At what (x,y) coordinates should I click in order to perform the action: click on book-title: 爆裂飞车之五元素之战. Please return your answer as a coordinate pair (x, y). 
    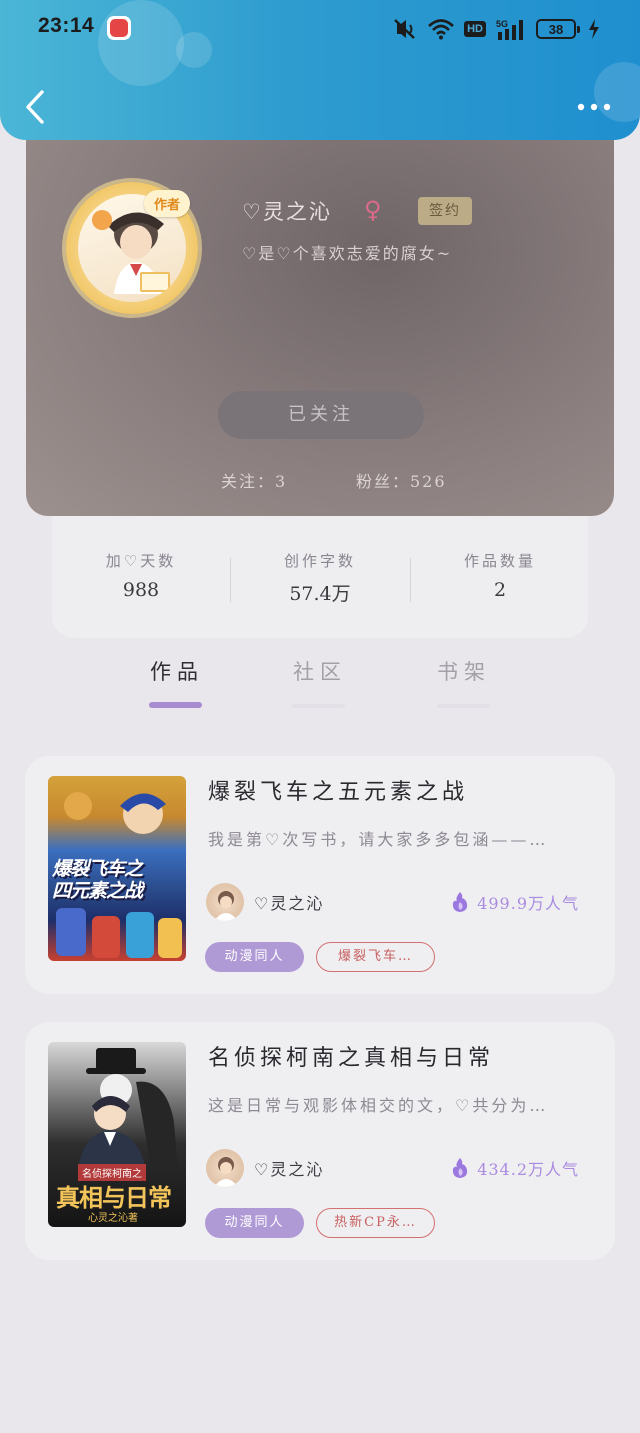
    Looking at the image, I should click on (338, 790).